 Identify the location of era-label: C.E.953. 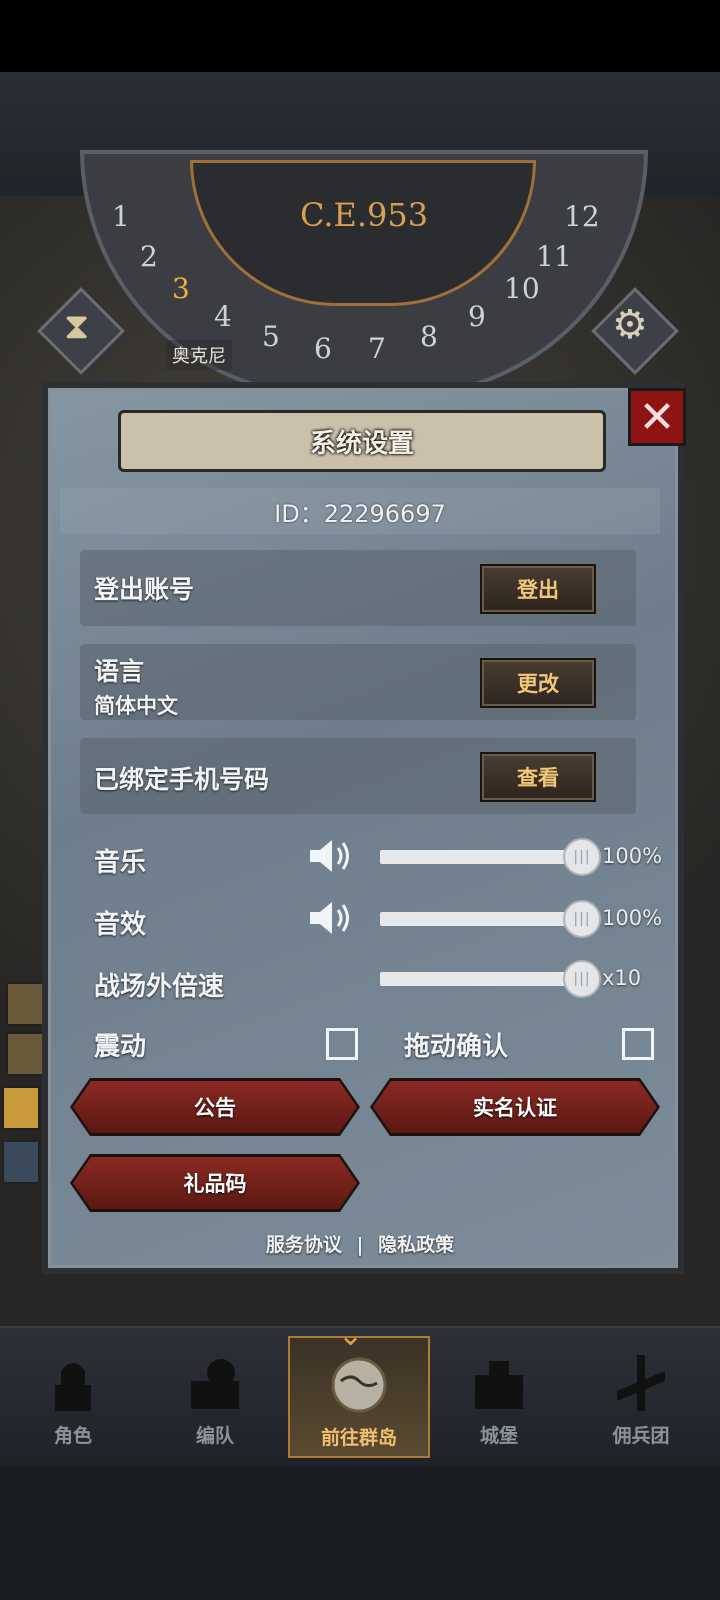
(364, 215).